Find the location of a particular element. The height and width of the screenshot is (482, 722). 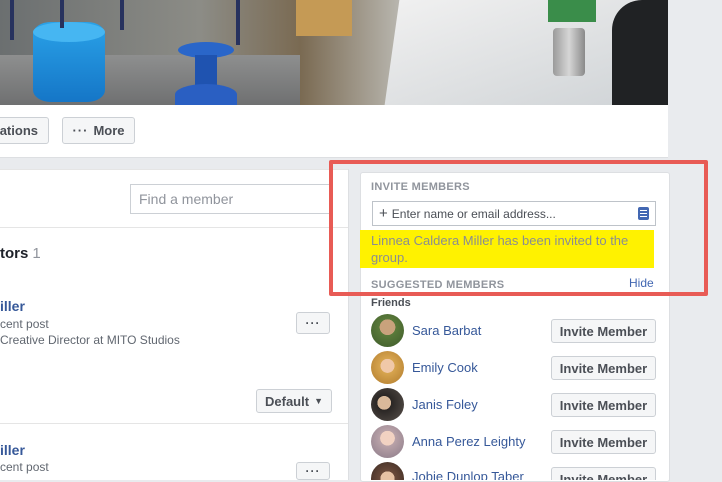

list-item: Anna Perez Leighty Invite Member is located at coordinates (514, 442).